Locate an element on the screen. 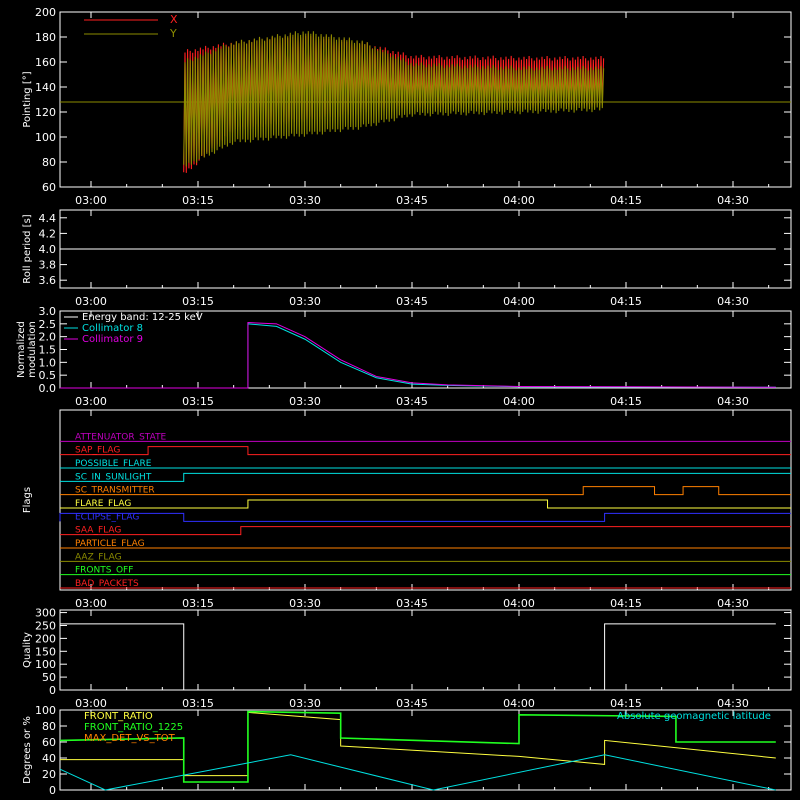 The width and height of the screenshot is (800, 800). pointing-xtick-label: 03:30 is located at coordinates (305, 200).